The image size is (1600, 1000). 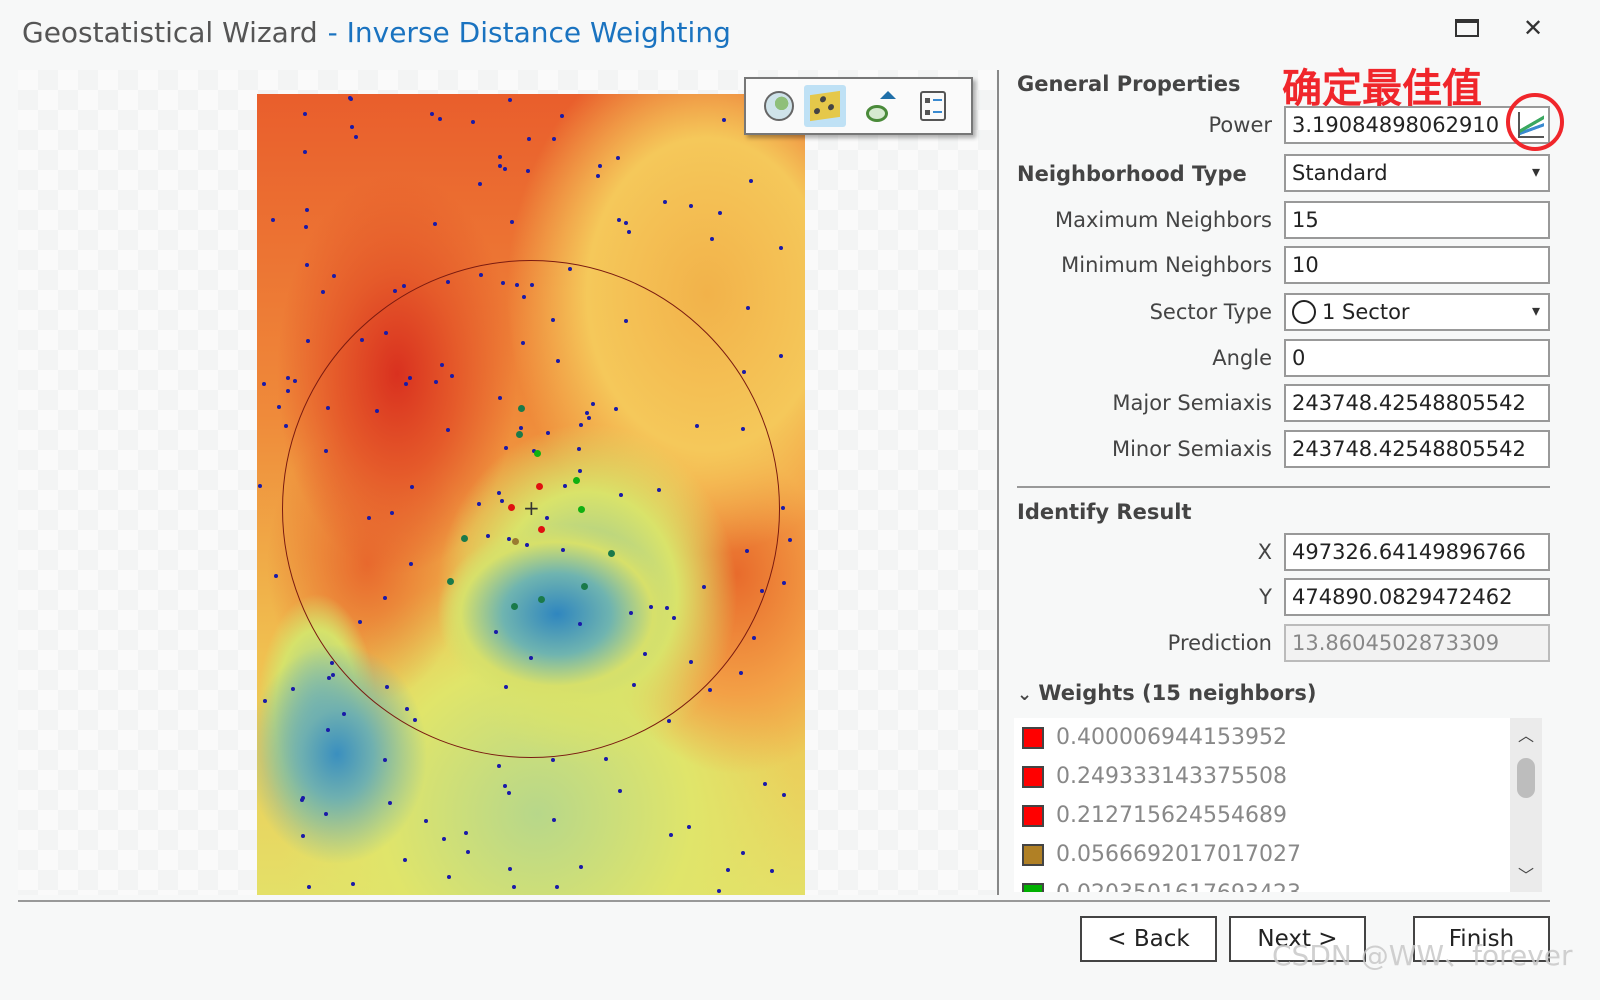 What do you see at coordinates (1240, 125) in the screenshot?
I see `power-label: Power` at bounding box center [1240, 125].